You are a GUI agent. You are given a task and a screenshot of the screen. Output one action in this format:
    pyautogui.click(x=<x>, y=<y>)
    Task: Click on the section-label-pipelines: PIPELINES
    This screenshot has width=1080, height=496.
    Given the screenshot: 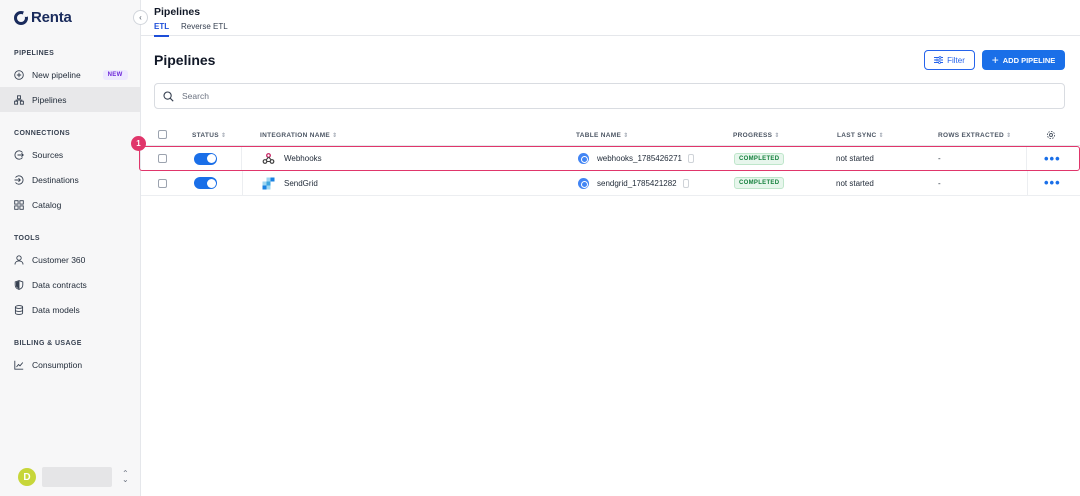 What is the action you would take?
    pyautogui.click(x=34, y=53)
    